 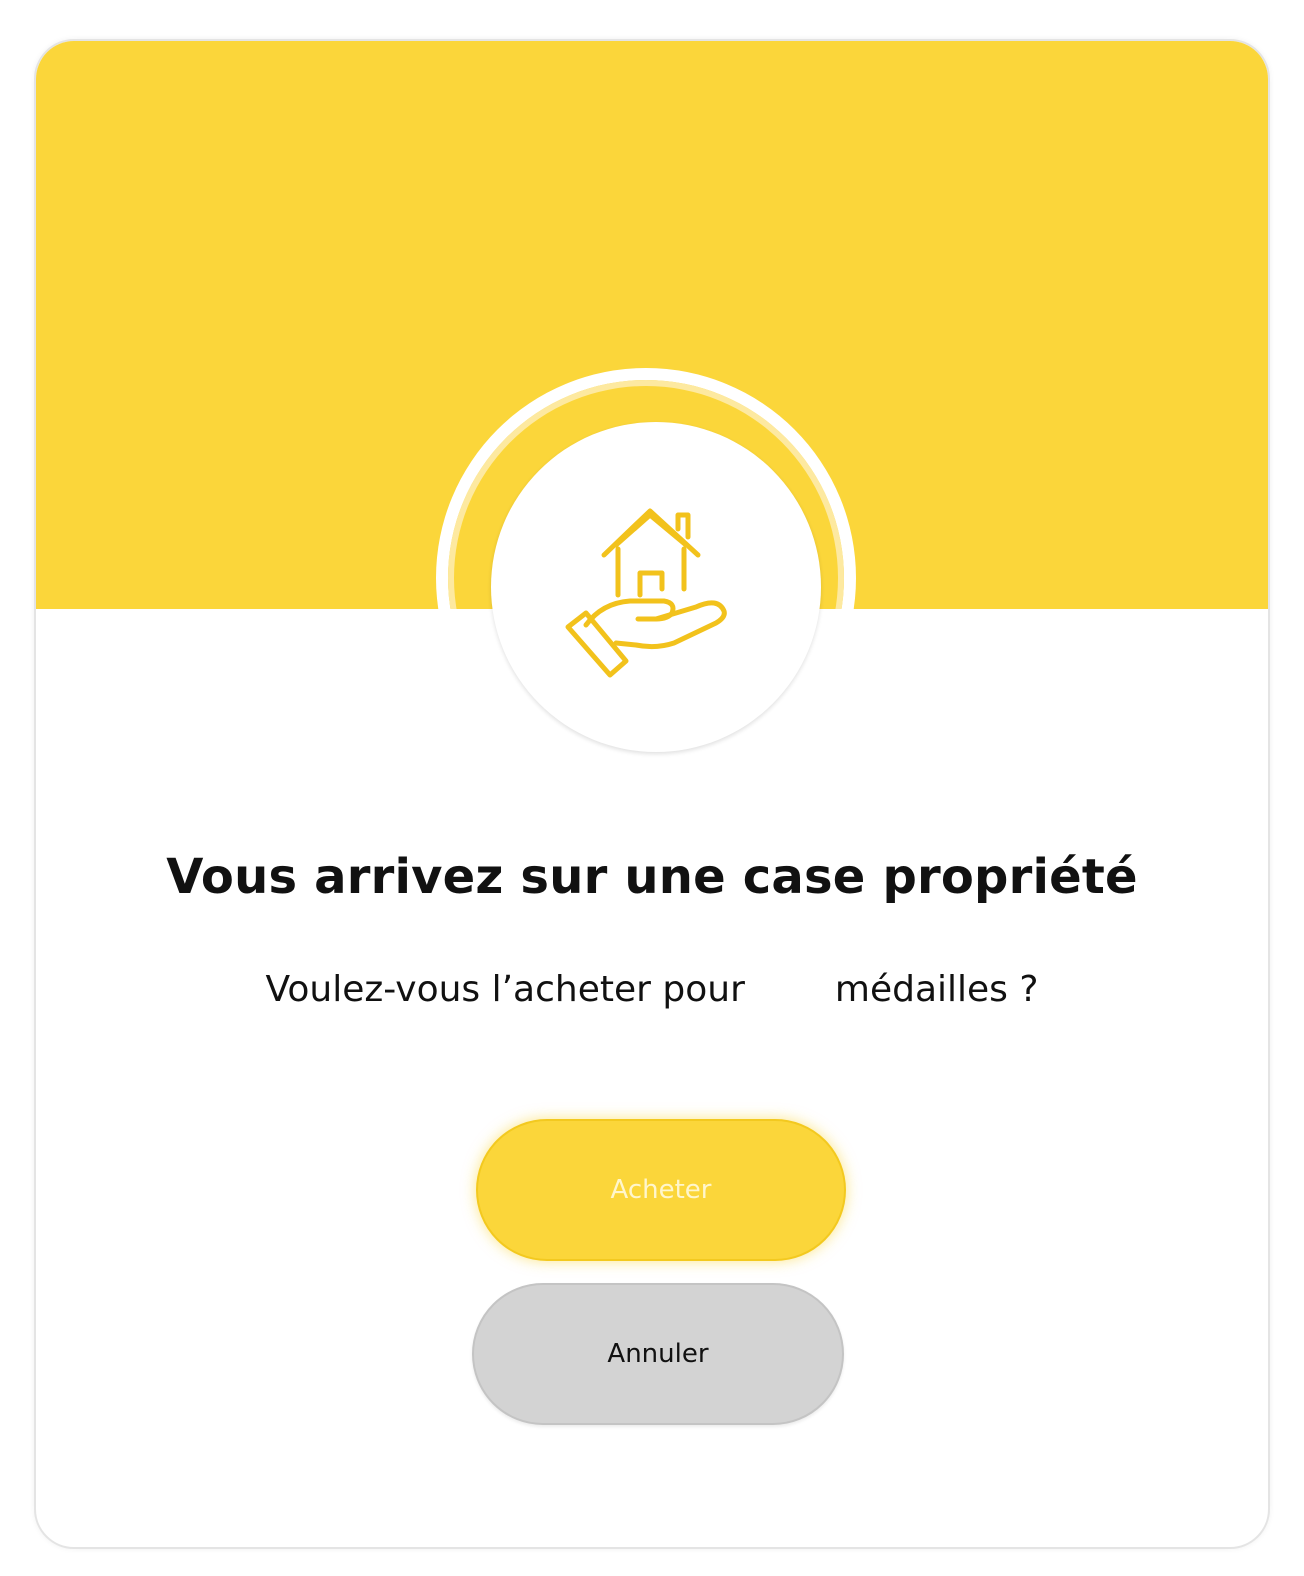 What do you see at coordinates (661, 1190) in the screenshot?
I see `buy-button: Acheter` at bounding box center [661, 1190].